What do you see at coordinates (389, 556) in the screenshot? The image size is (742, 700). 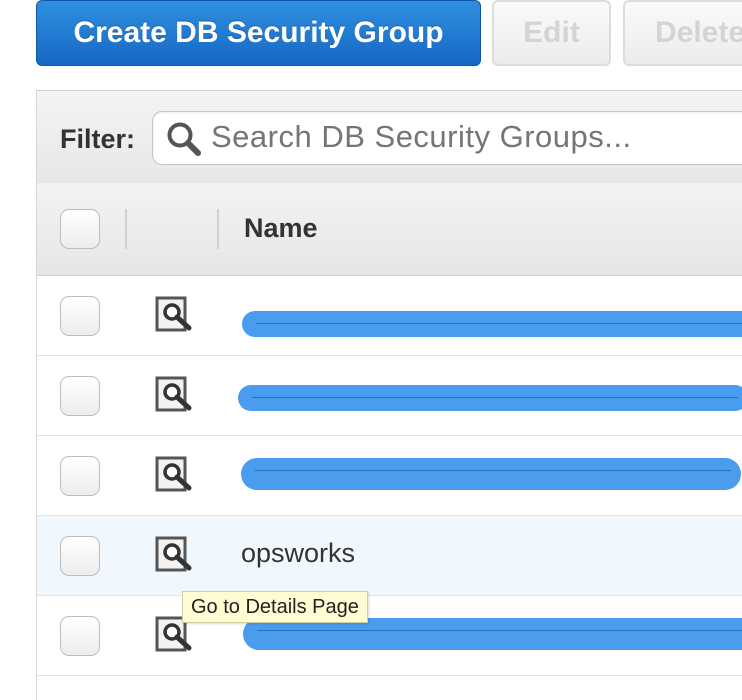 I see `table-row: opsworks` at bounding box center [389, 556].